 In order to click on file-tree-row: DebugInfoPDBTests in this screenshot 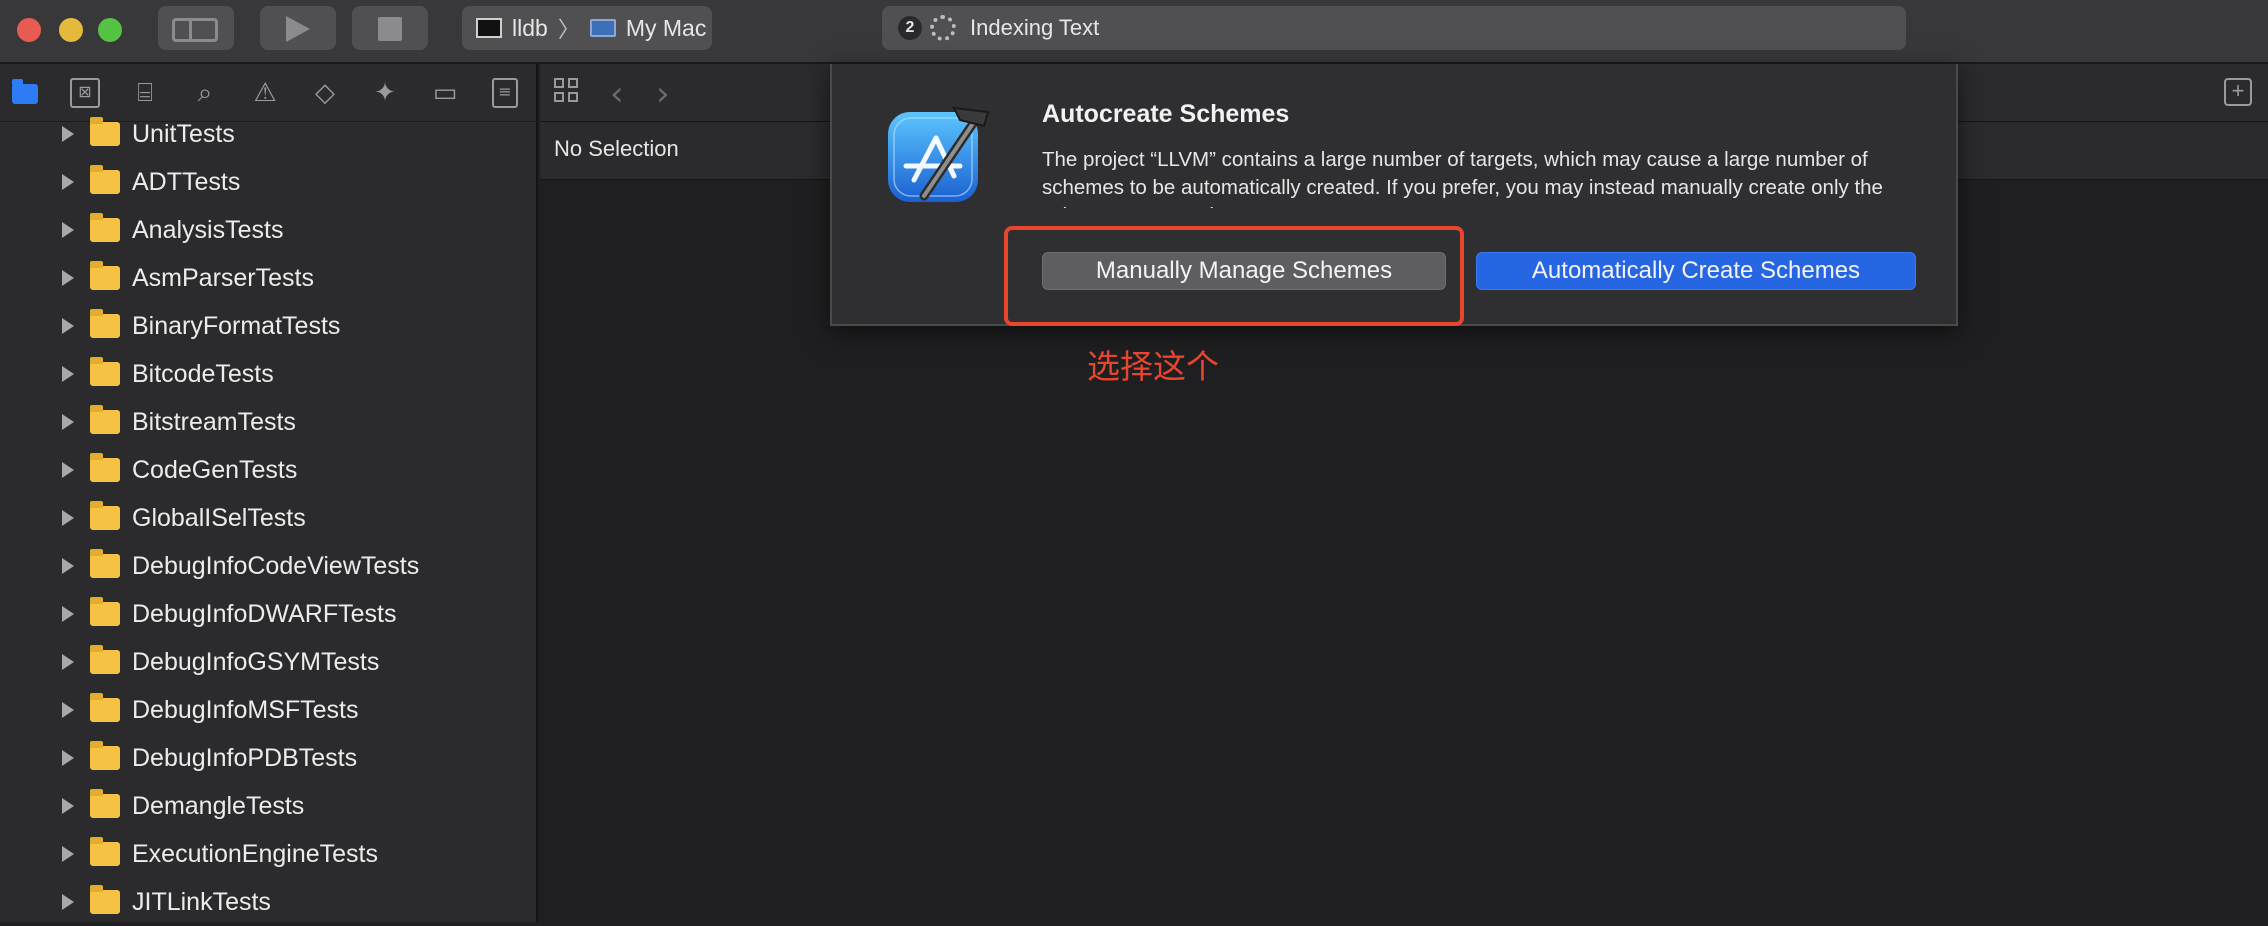, I will do `click(268, 758)`.